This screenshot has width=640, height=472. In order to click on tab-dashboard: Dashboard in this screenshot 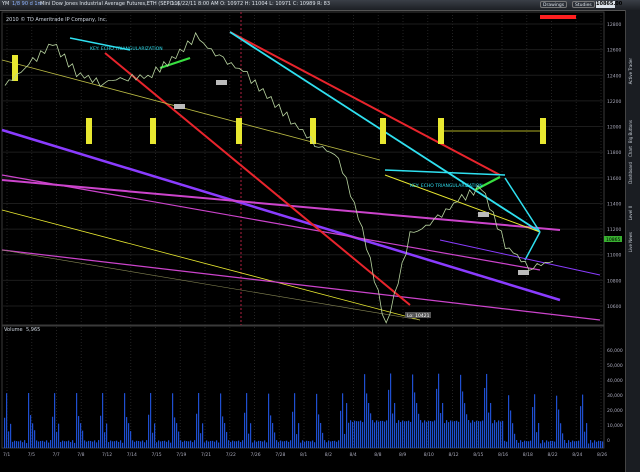, I will do `click(633, 173)`.